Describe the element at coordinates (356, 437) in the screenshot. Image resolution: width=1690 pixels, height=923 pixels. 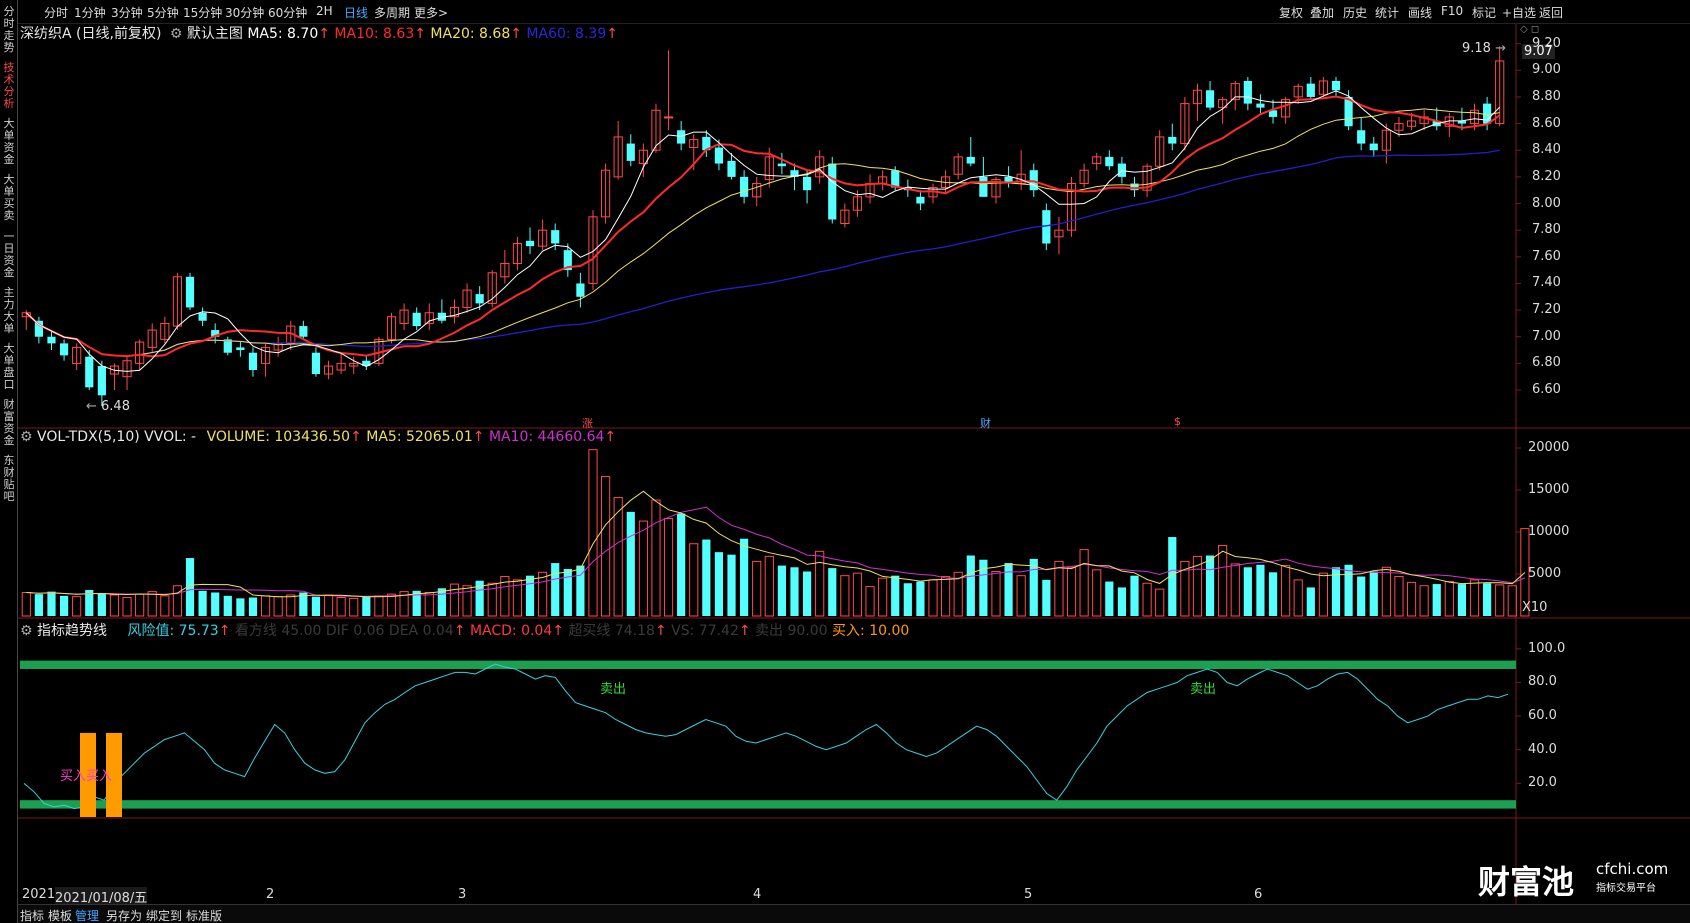
I see `volume-arrow: ↑` at that location.